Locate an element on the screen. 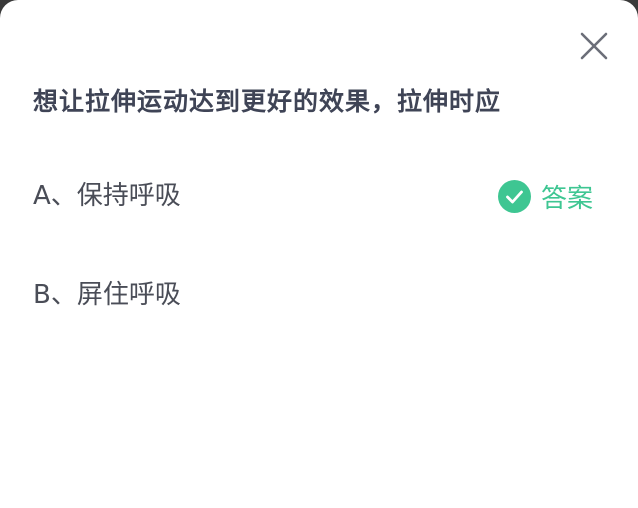 The height and width of the screenshot is (508, 638). close-icon is located at coordinates (594, 46).